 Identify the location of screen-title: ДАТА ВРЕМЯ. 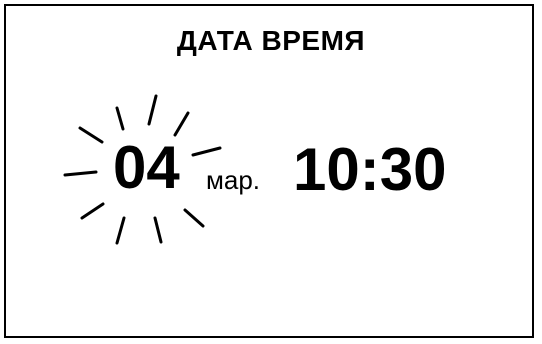
(271, 40).